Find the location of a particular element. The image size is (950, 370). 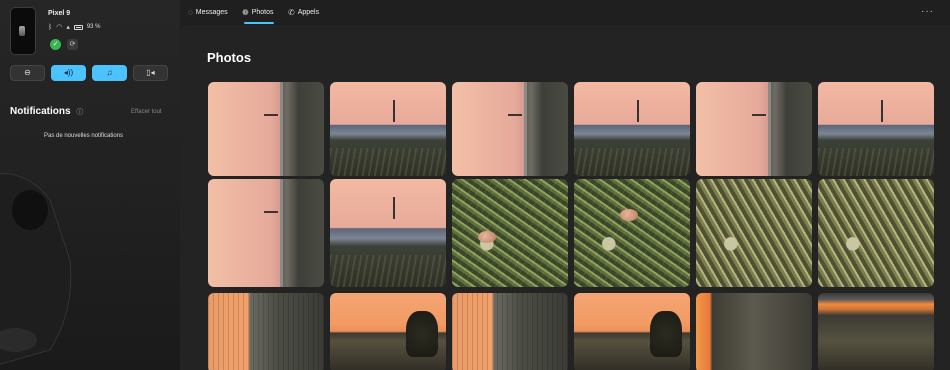

bluetooth-icon: ᛒ is located at coordinates (50, 27).